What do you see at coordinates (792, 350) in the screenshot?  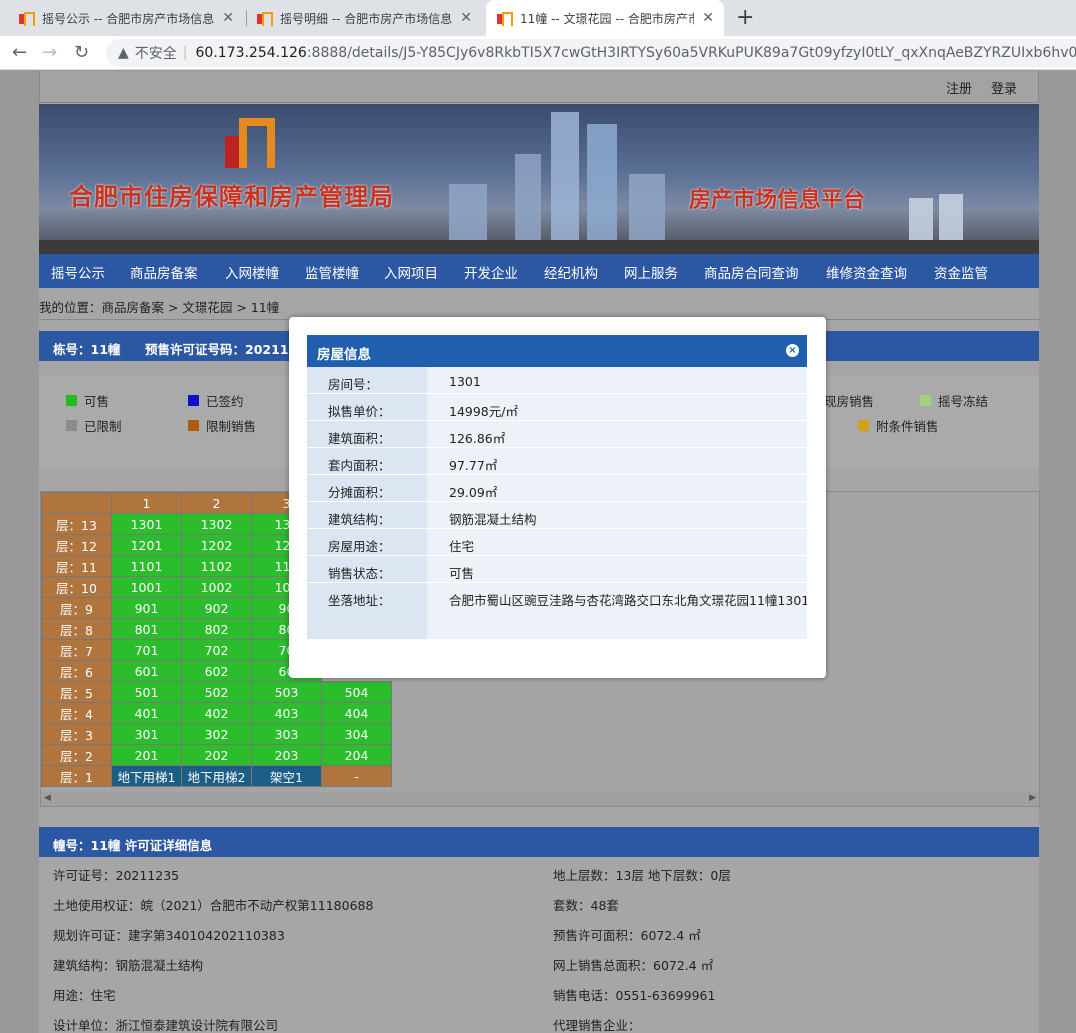 I see `close-icon: ×` at bounding box center [792, 350].